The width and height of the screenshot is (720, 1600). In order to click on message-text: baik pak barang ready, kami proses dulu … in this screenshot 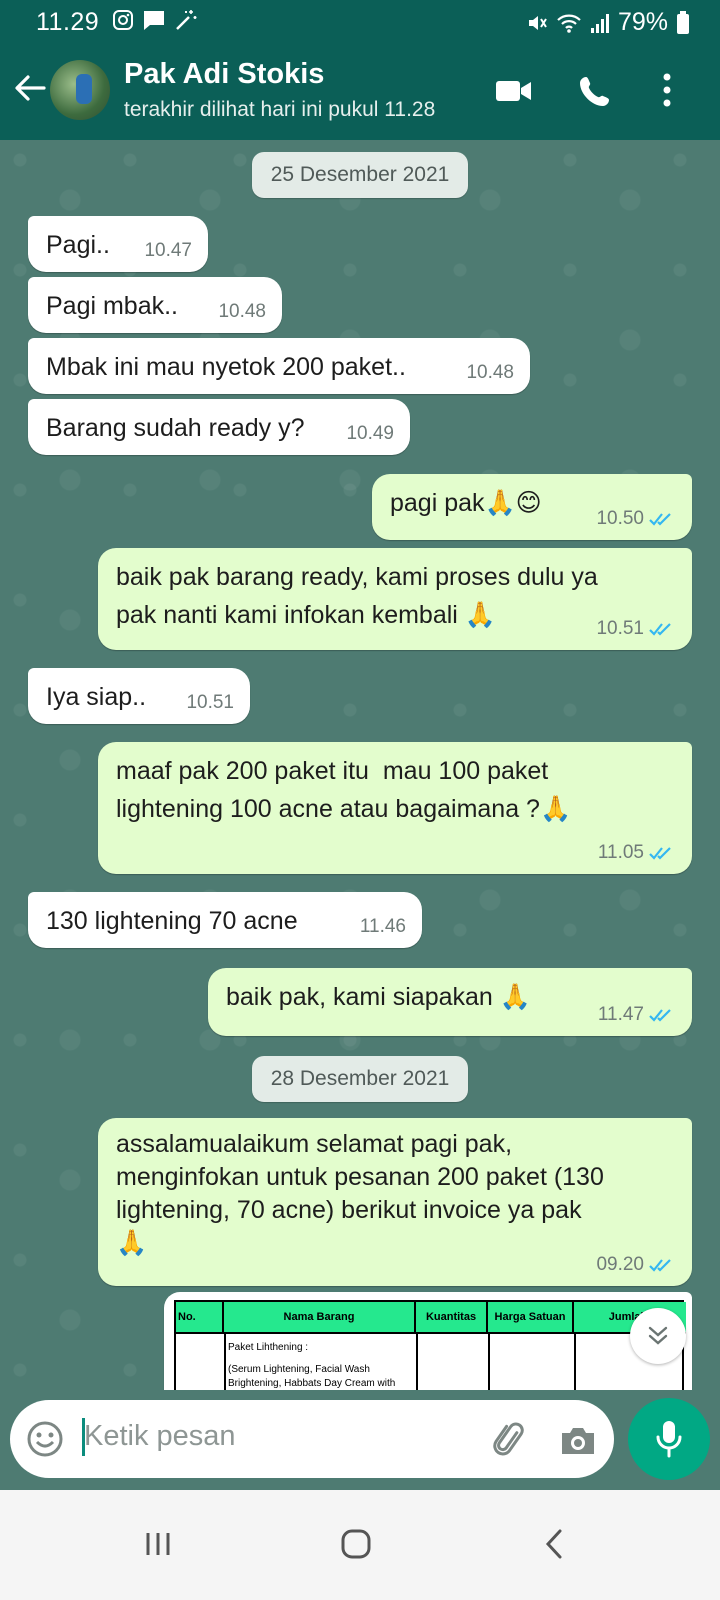, I will do `click(357, 596)`.